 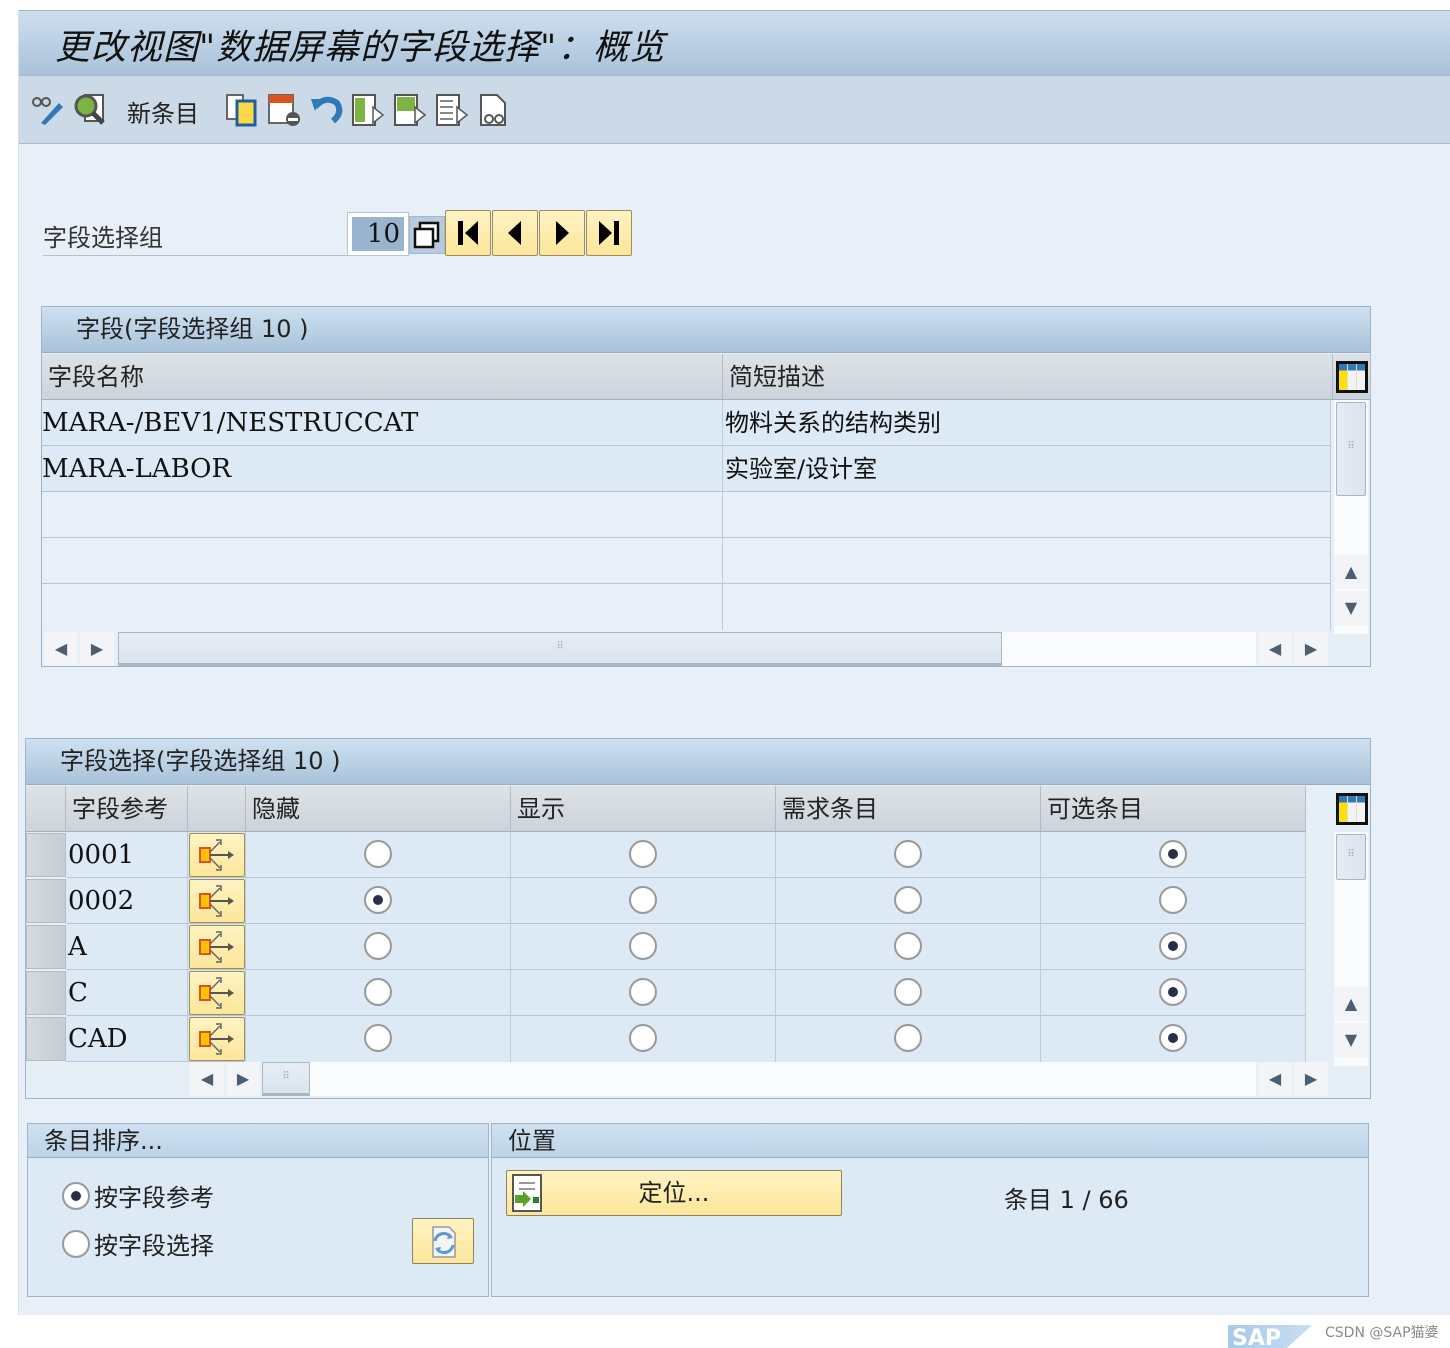 What do you see at coordinates (908, 809) in the screenshot?
I see `column-header-required-entry: 需求条目` at bounding box center [908, 809].